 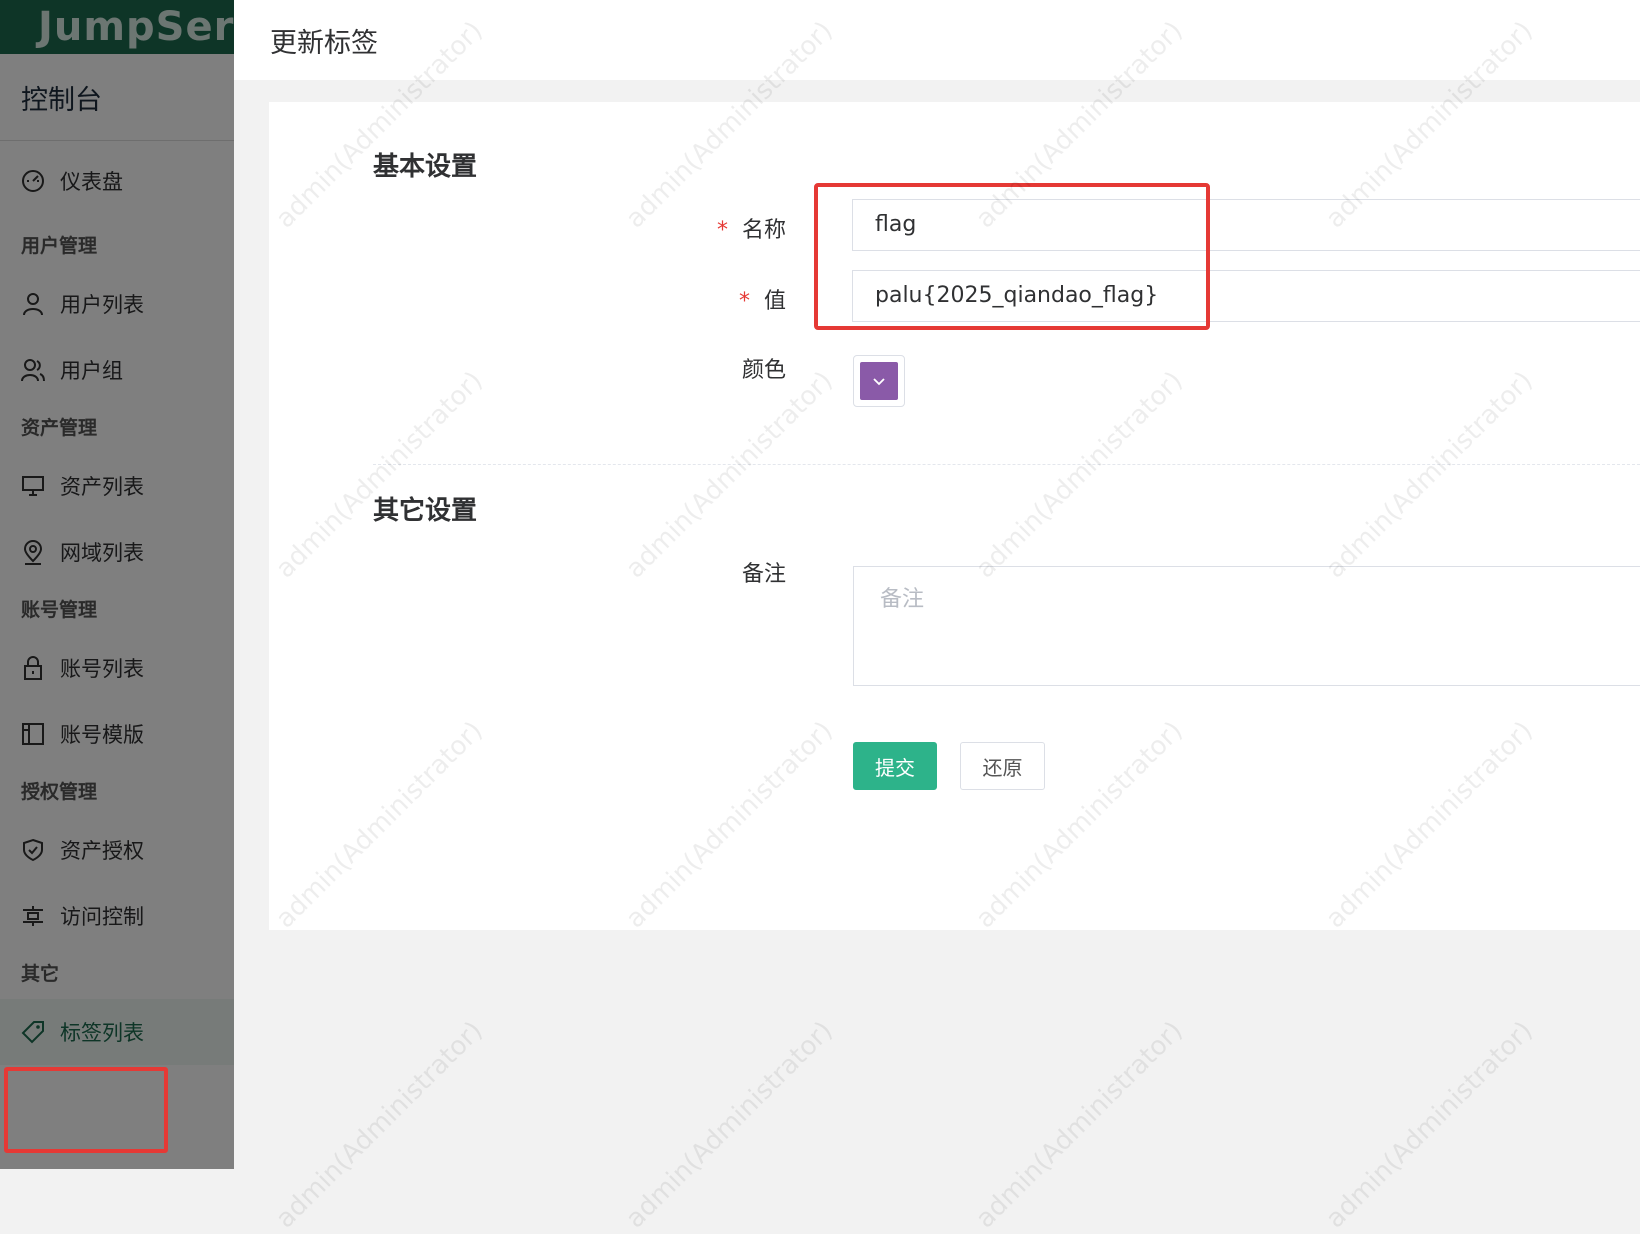 What do you see at coordinates (937, 40) in the screenshot?
I see `drawer-title: 更新标签` at bounding box center [937, 40].